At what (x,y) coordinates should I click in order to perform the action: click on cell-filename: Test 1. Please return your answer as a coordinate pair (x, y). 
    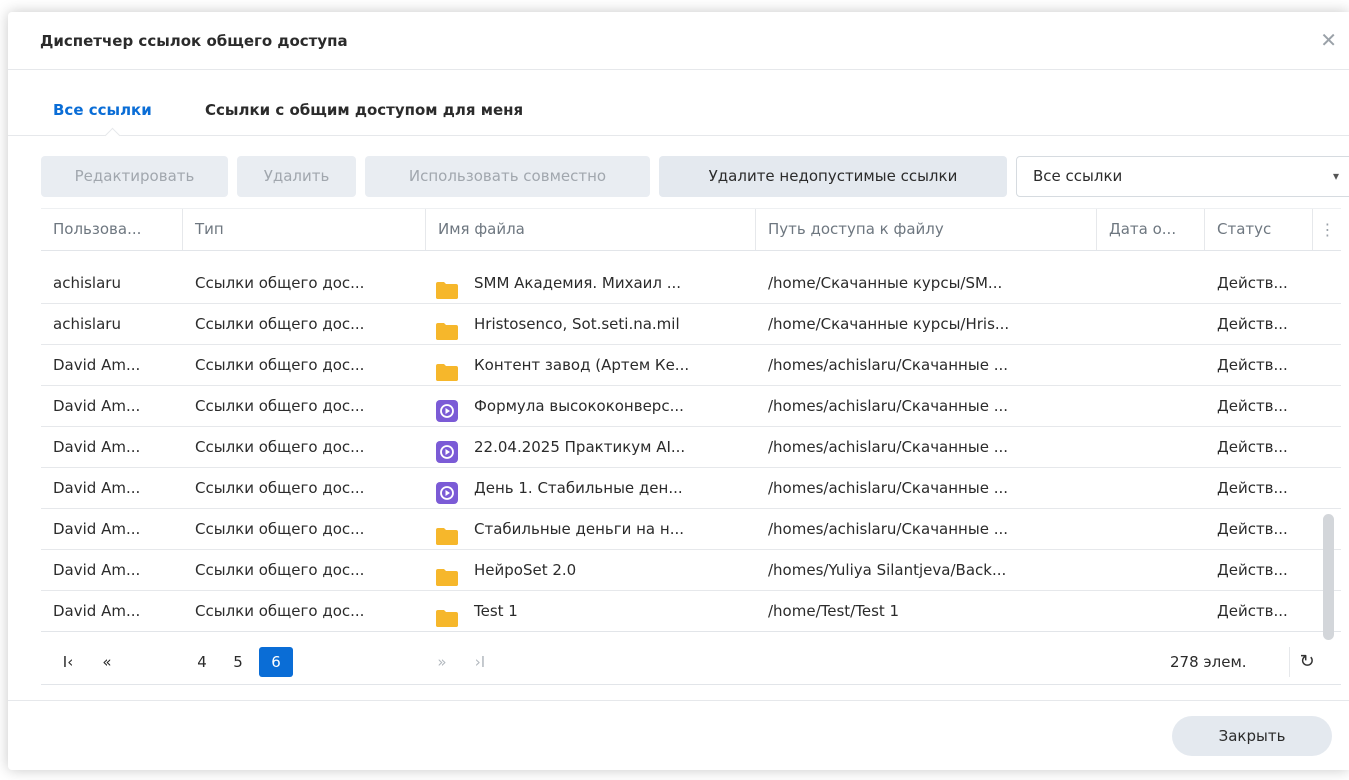
    Looking at the image, I should click on (596, 611).